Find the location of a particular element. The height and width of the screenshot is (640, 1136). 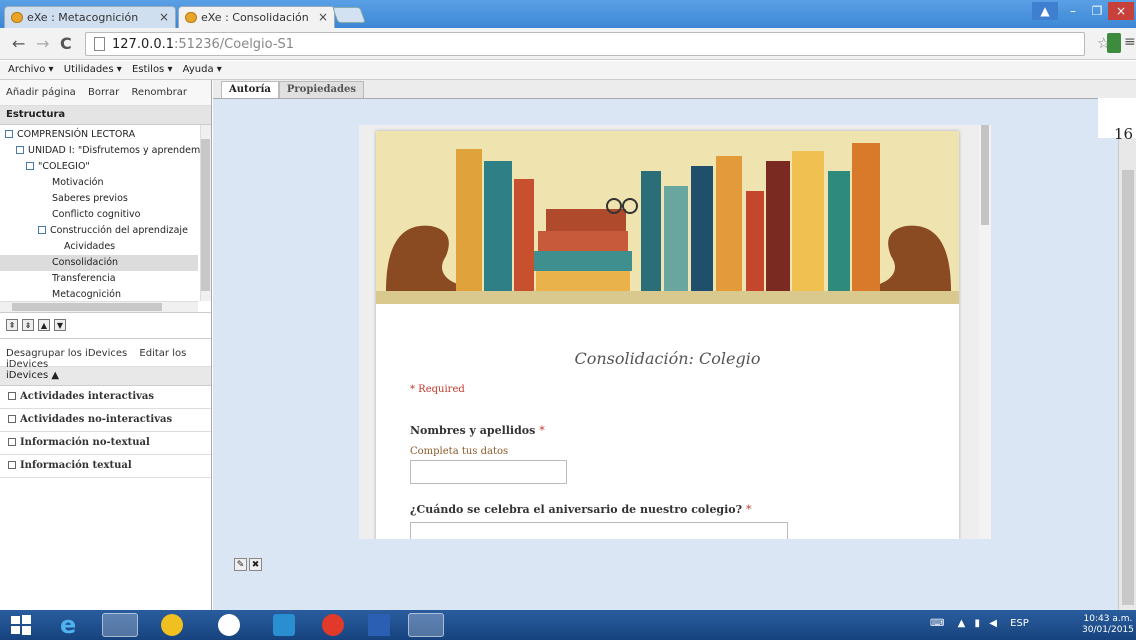

required-asterisk: * is located at coordinates (542, 430).